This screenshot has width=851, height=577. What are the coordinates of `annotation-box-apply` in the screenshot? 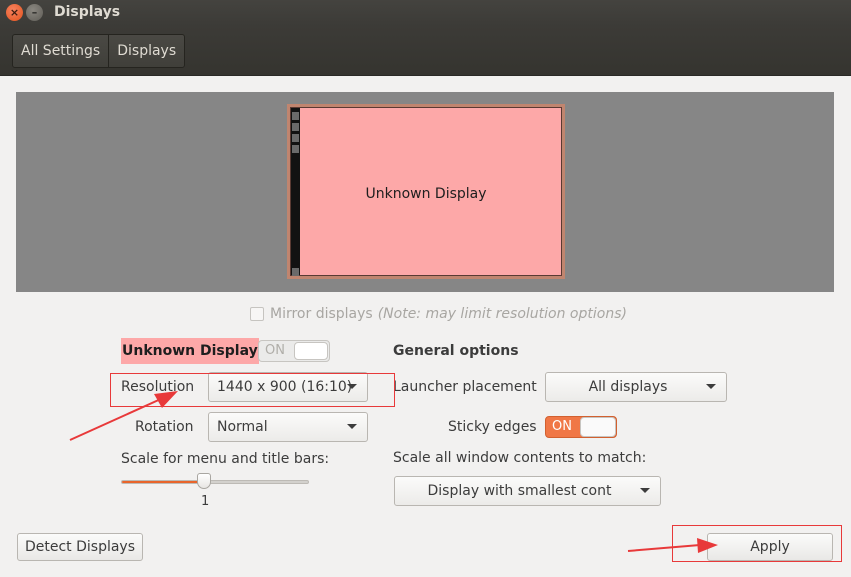 It's located at (757, 543).